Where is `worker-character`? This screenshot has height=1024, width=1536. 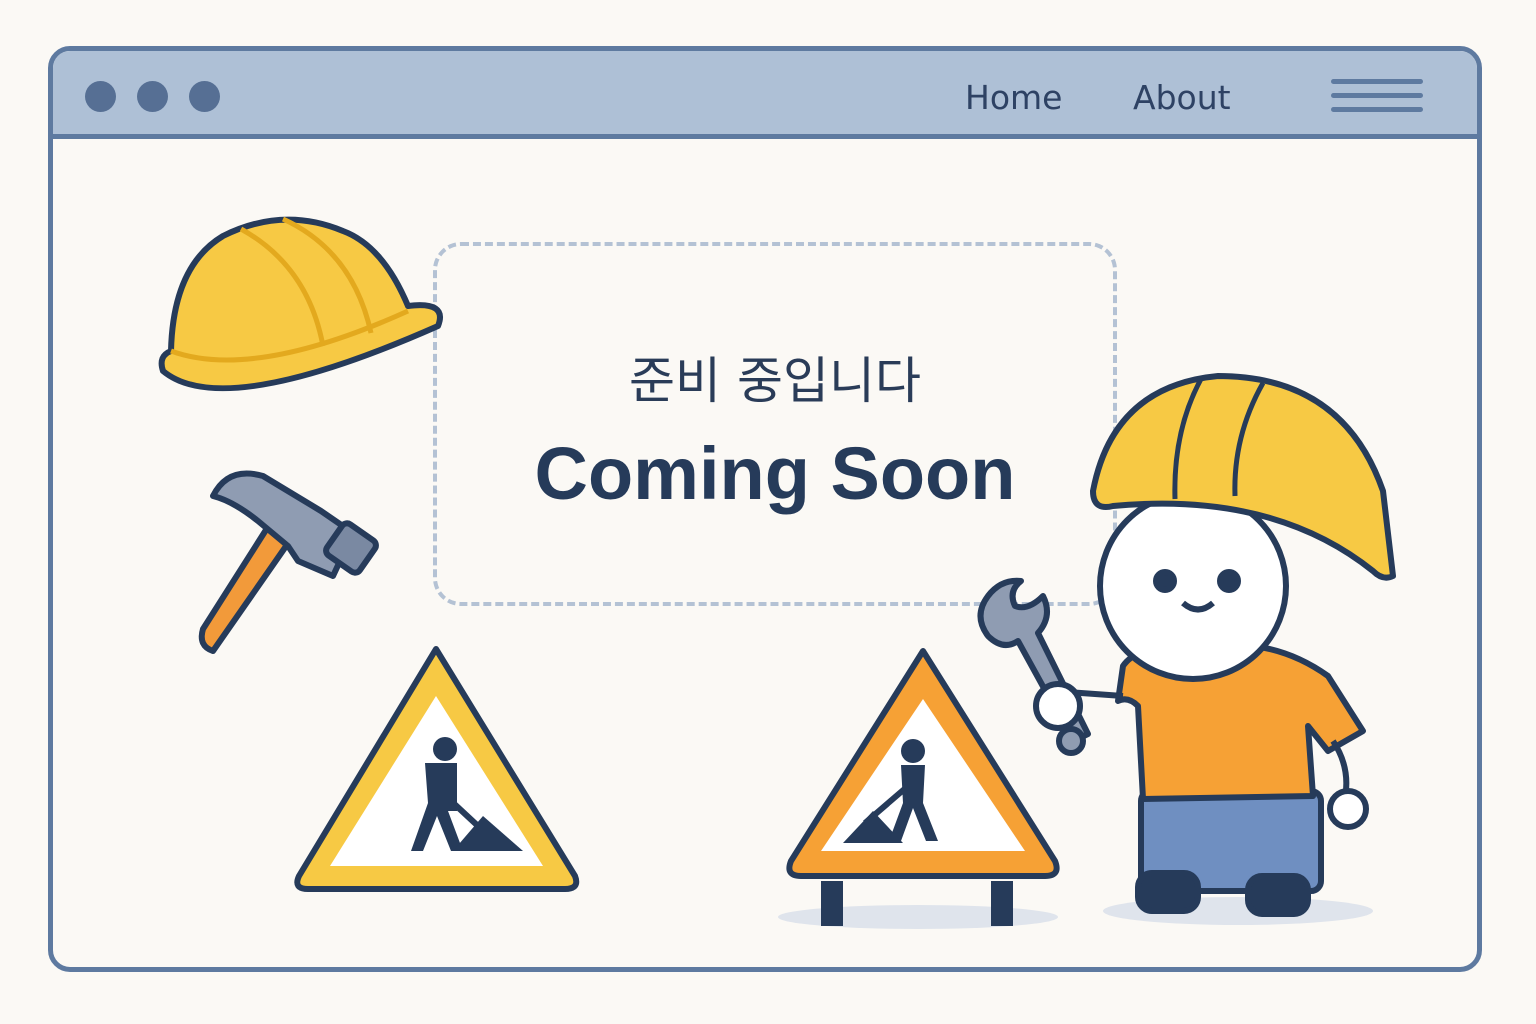
worker-character is located at coordinates (1224, 649).